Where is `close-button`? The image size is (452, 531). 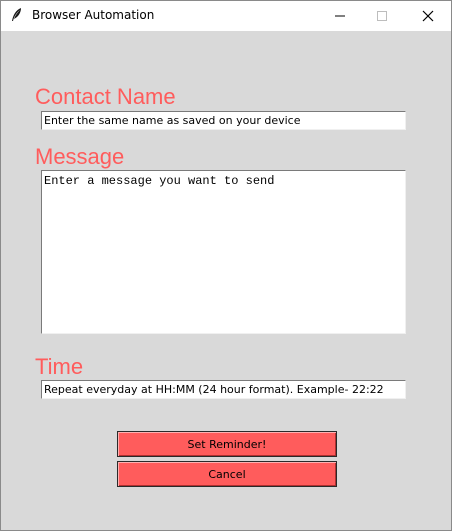 close-button is located at coordinates (428, 15).